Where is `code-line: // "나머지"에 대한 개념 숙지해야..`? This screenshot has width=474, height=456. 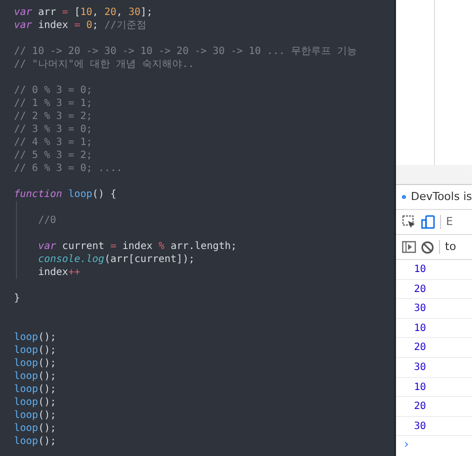 code-line: // "나머지"에 대한 개념 숙지해야.. is located at coordinates (104, 64).